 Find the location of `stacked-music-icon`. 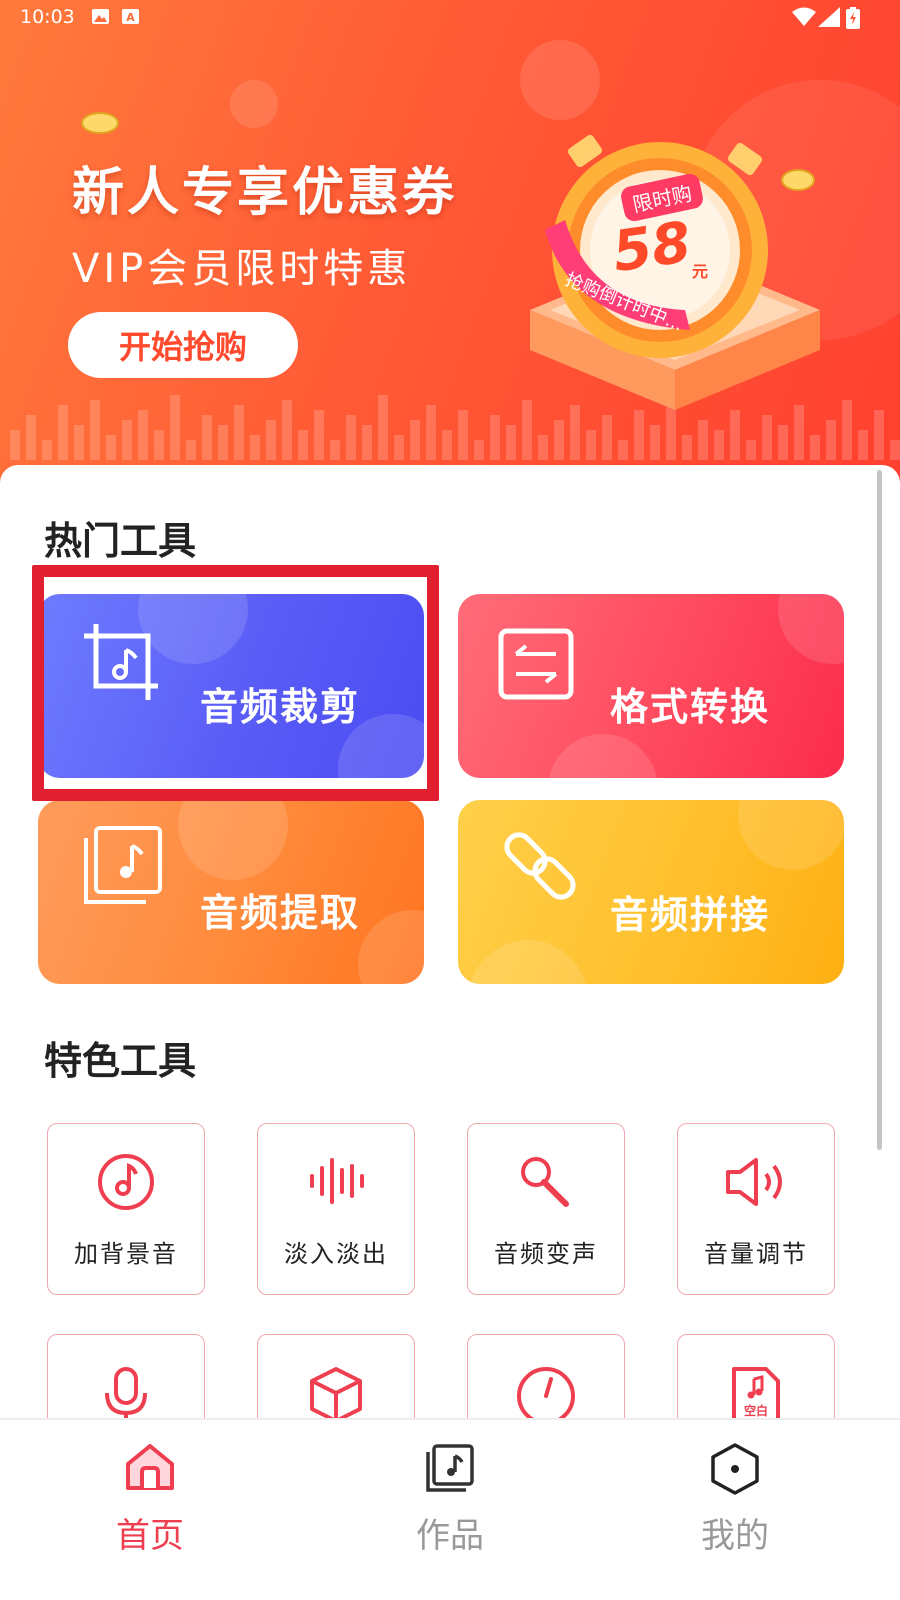

stacked-music-icon is located at coordinates (123, 865).